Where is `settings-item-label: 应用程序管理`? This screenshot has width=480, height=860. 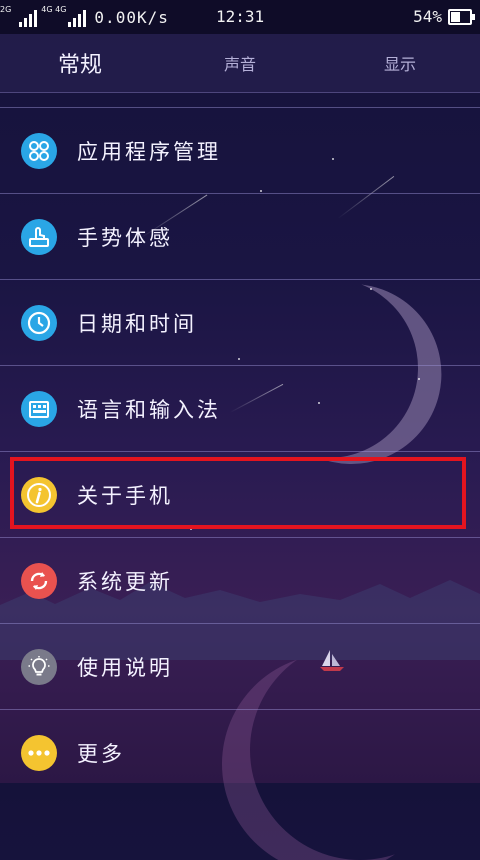 settings-item-label: 应用程序管理 is located at coordinates (149, 151).